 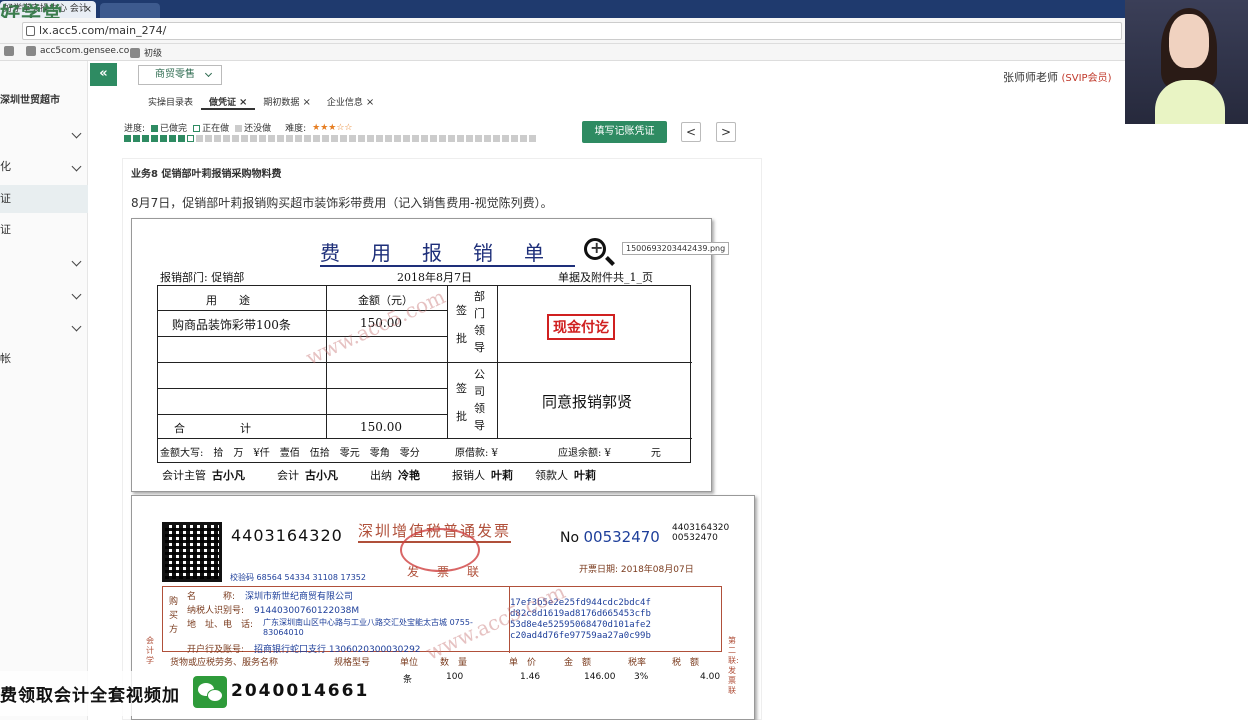 I want to click on goods-col-rate: 税率, so click(x=637, y=663).